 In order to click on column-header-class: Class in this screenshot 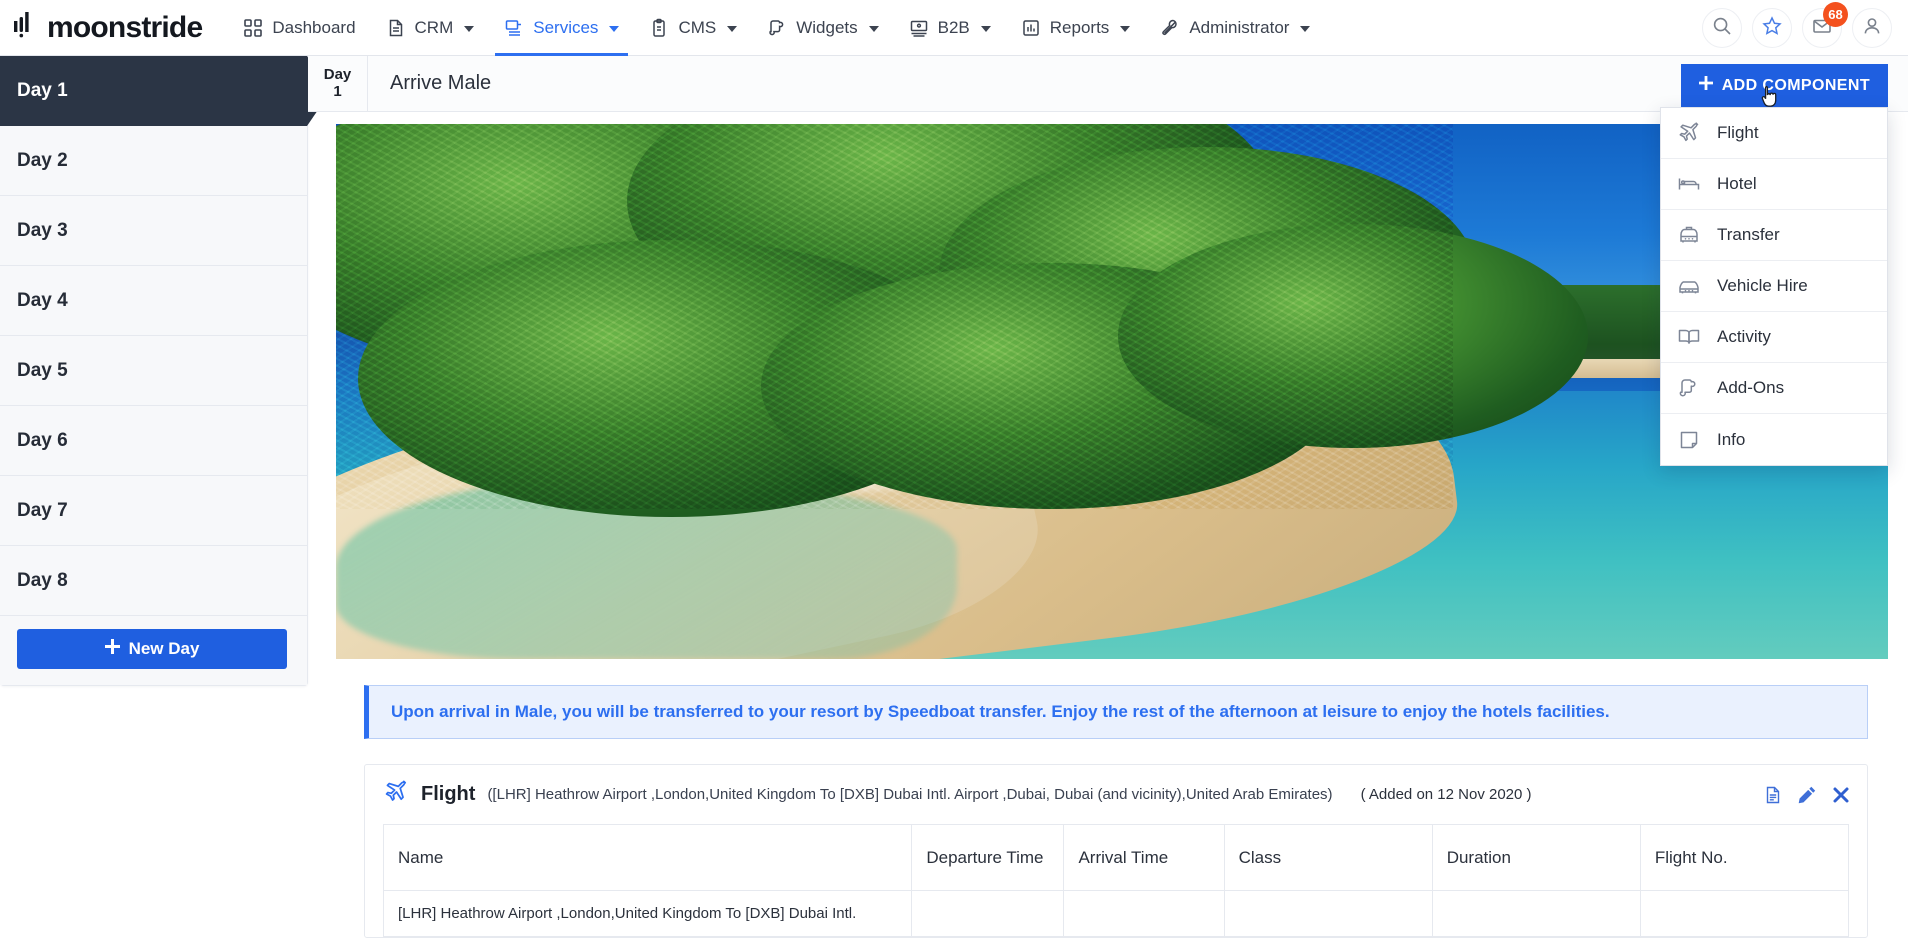, I will do `click(1328, 857)`.